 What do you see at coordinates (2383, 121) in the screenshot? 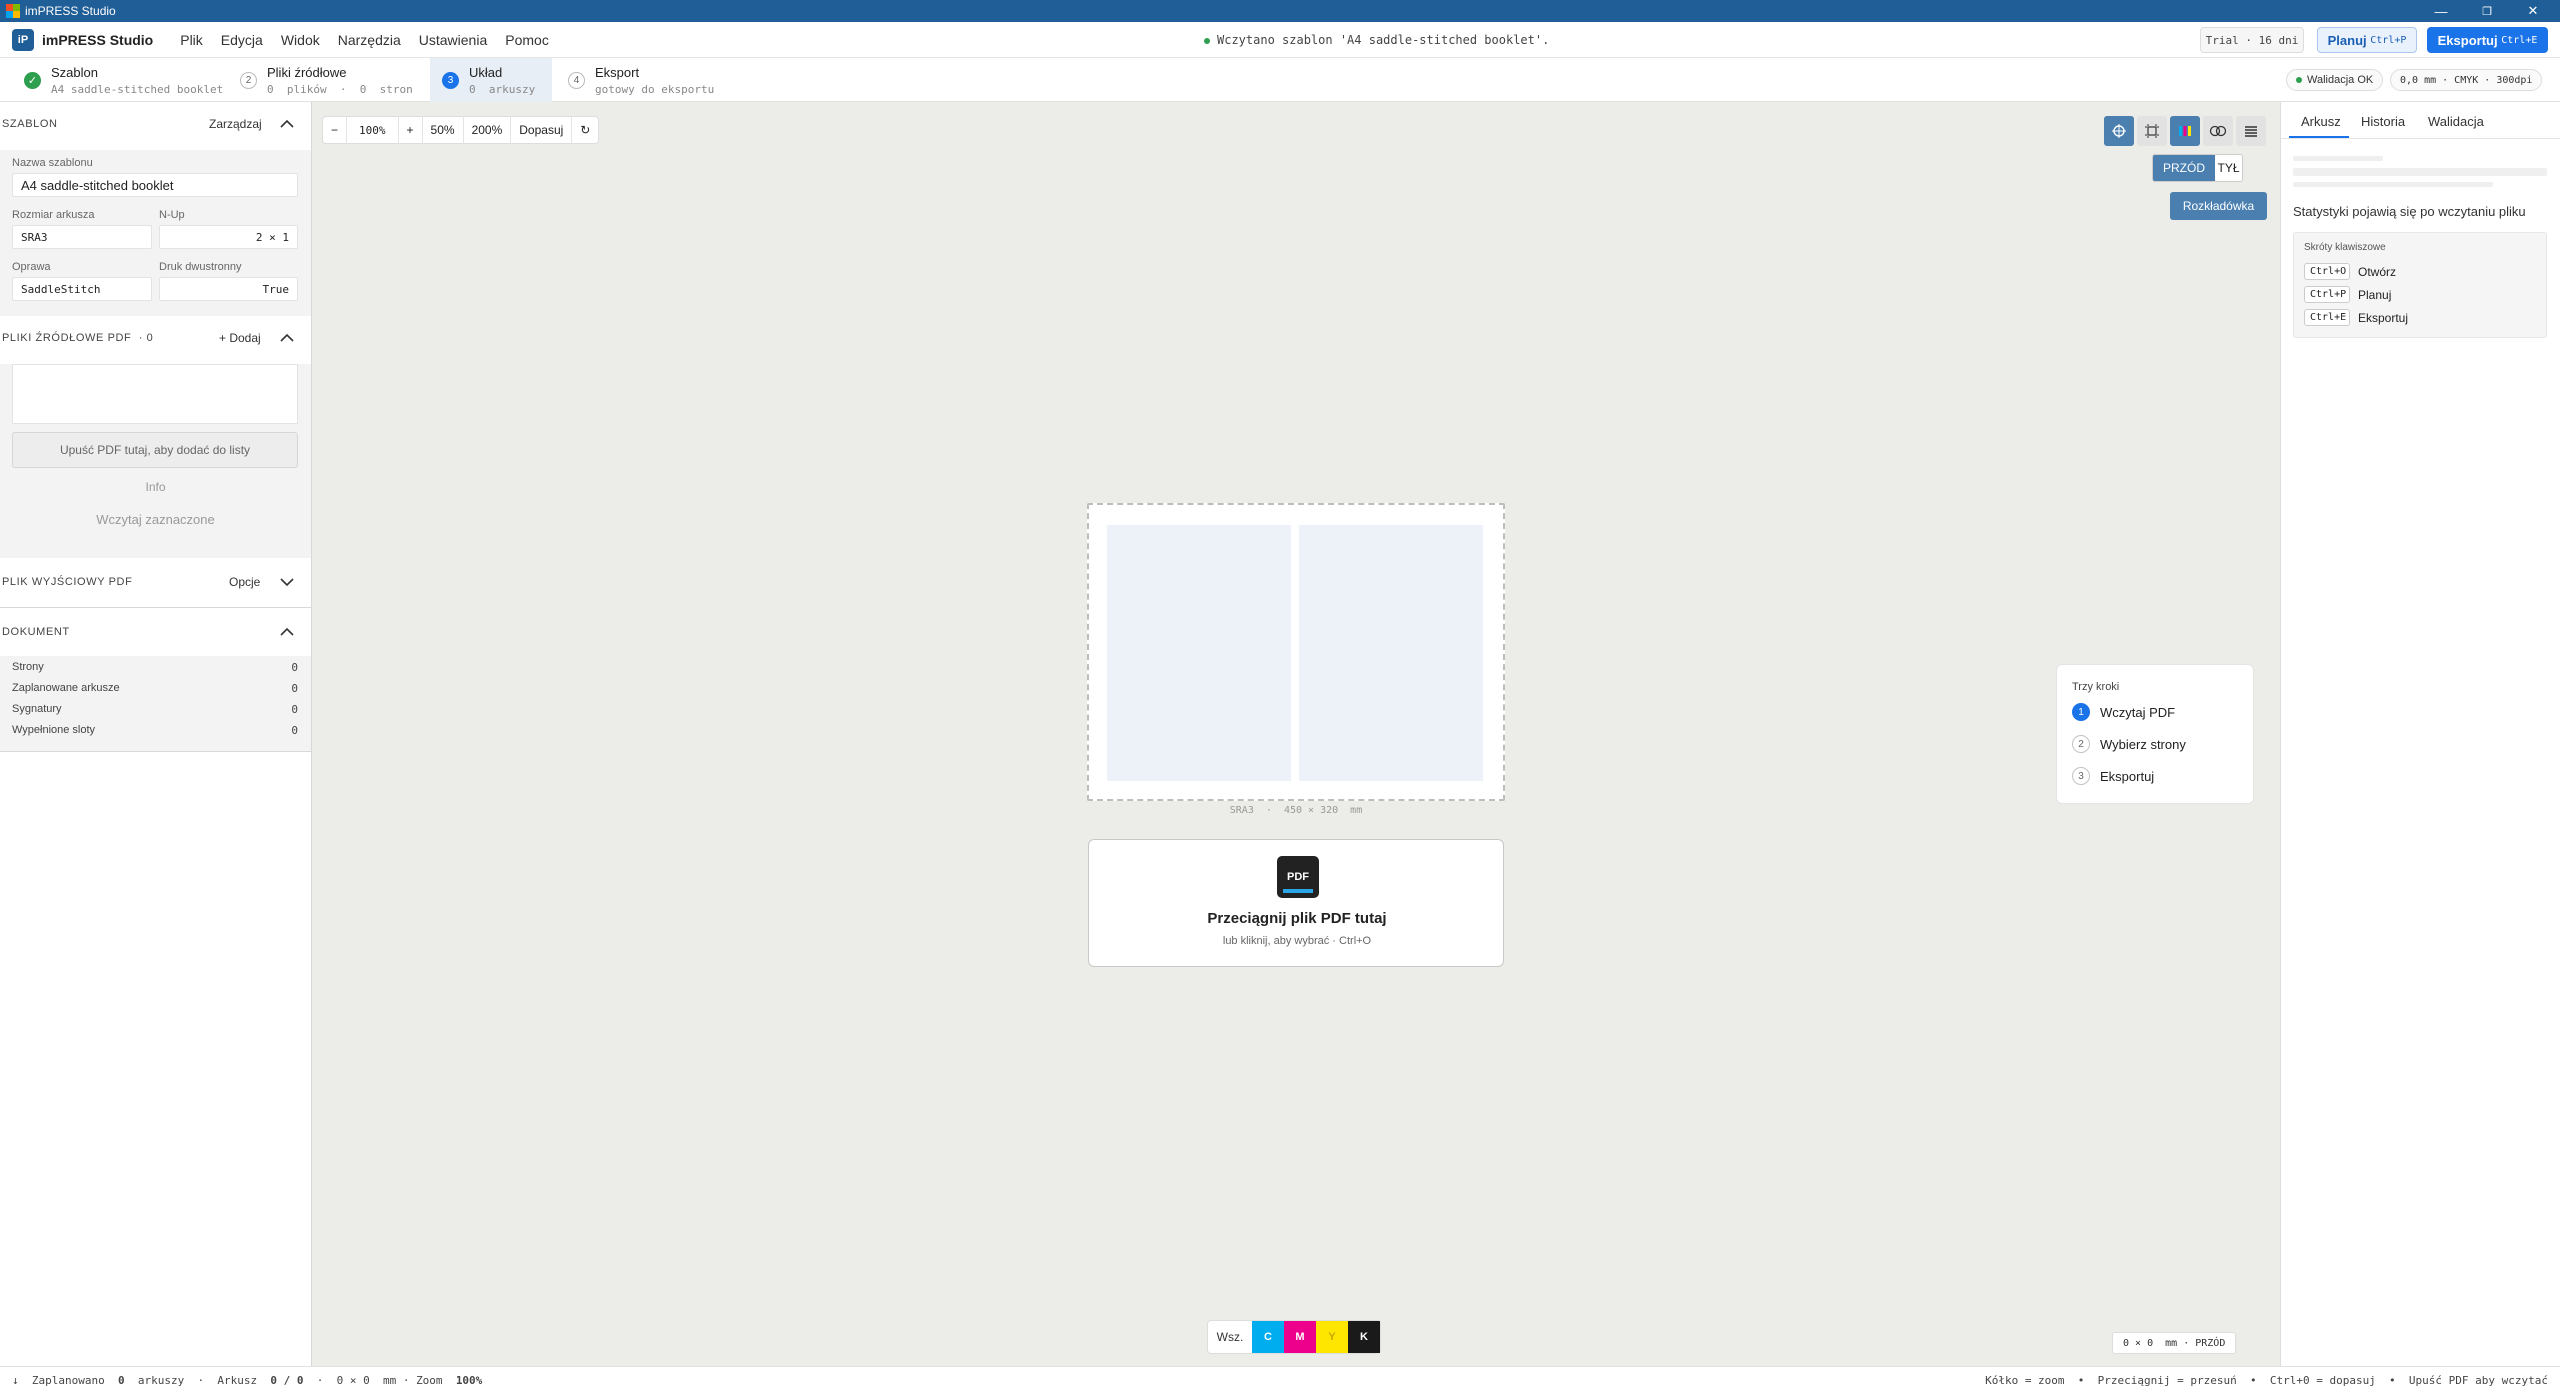
I see `tab-history: Historia` at bounding box center [2383, 121].